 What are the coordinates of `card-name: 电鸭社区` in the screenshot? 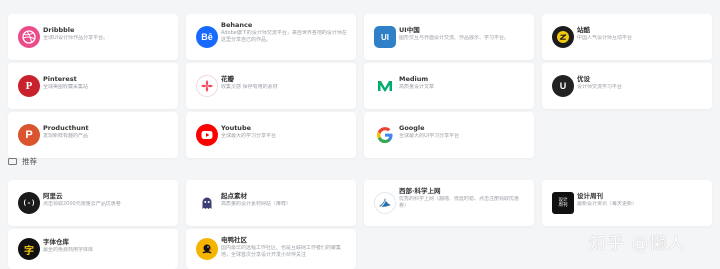 It's located at (234, 240).